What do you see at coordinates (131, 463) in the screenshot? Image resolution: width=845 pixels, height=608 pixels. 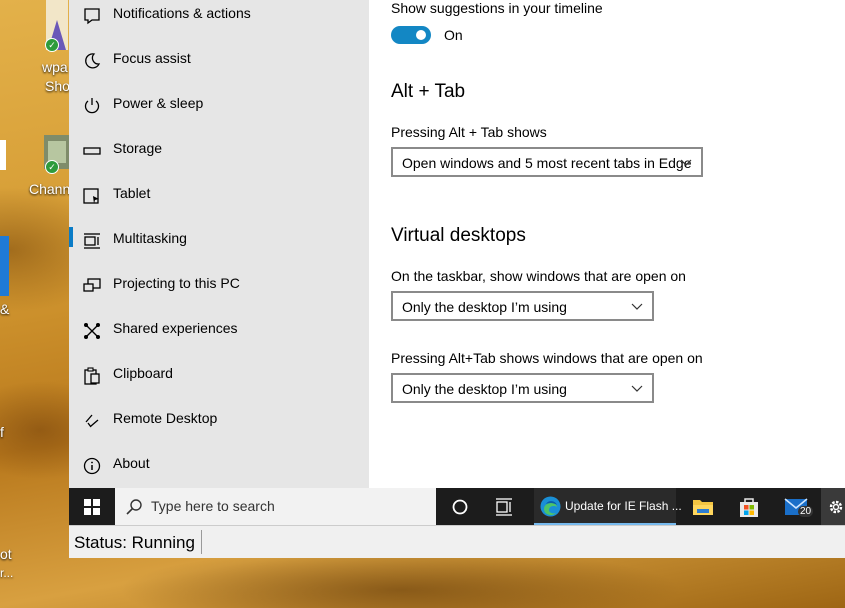 I see `sidebar-item-label: About` at bounding box center [131, 463].